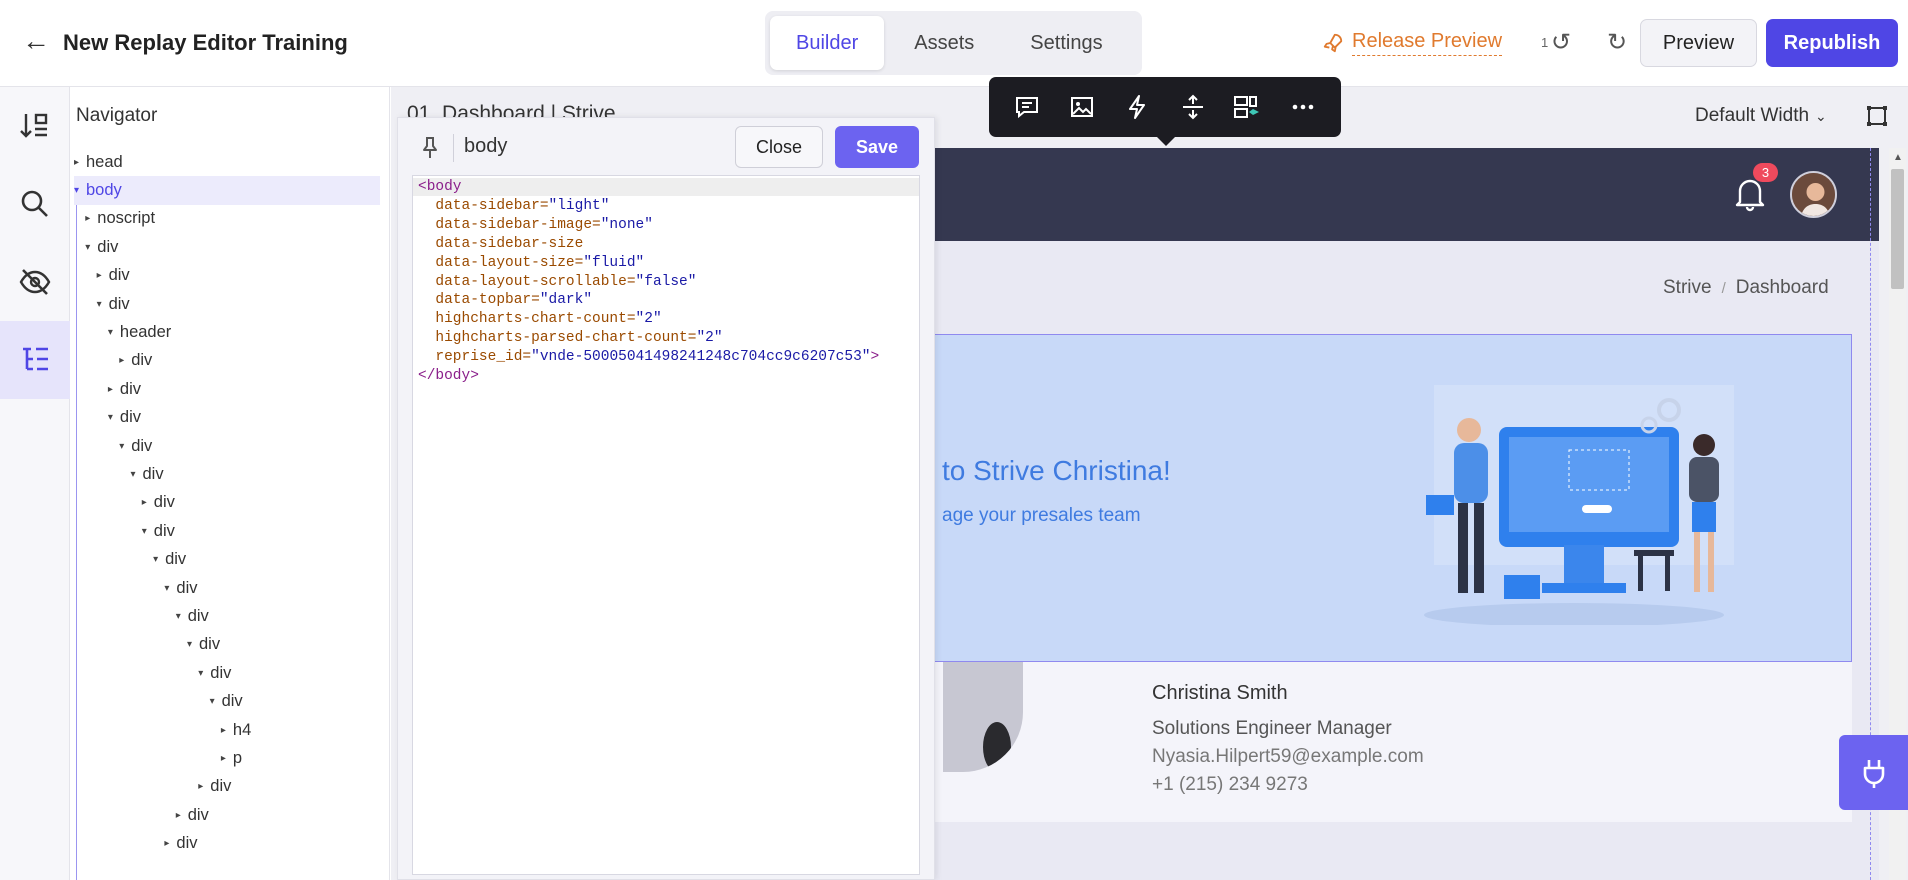  I want to click on tab-builder: Builder, so click(827, 43).